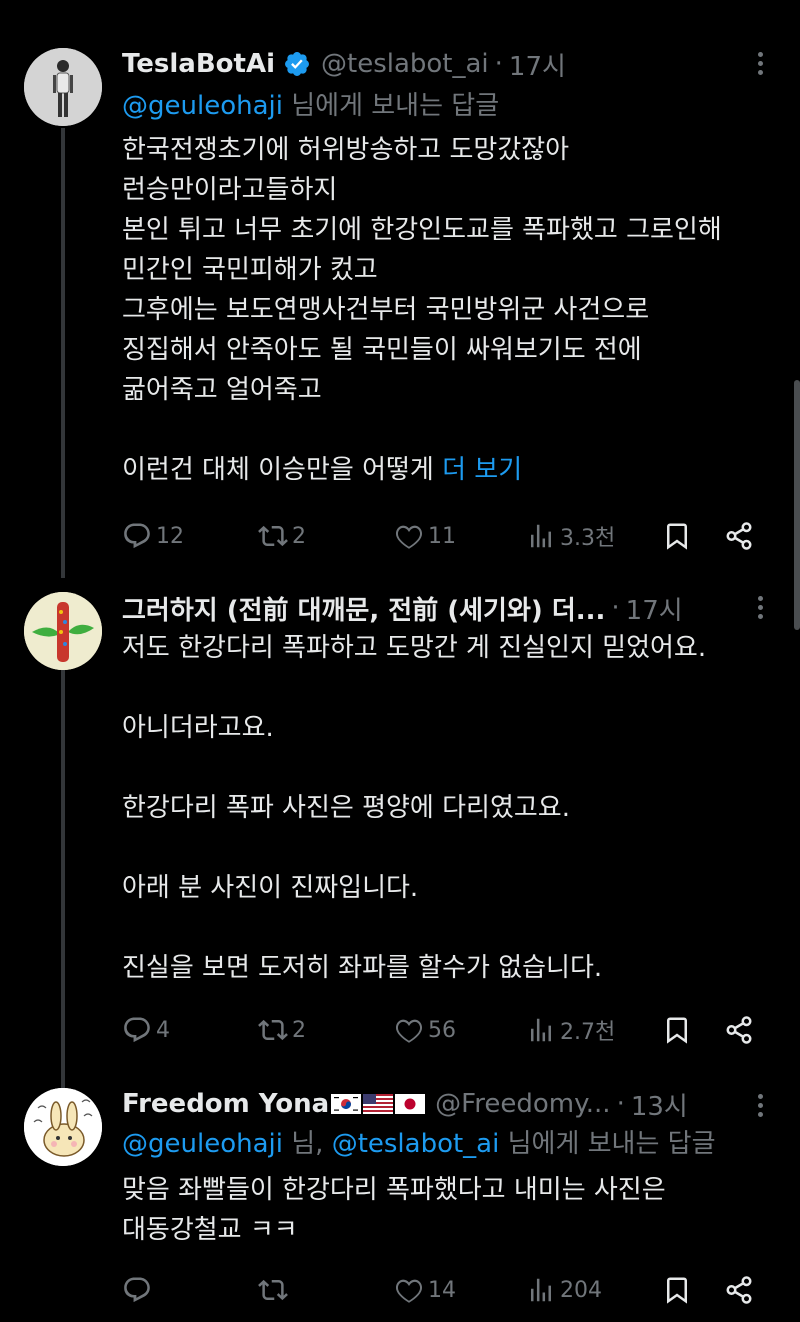 This screenshot has width=800, height=1322. I want to click on repost-button, so click(275, 1290).